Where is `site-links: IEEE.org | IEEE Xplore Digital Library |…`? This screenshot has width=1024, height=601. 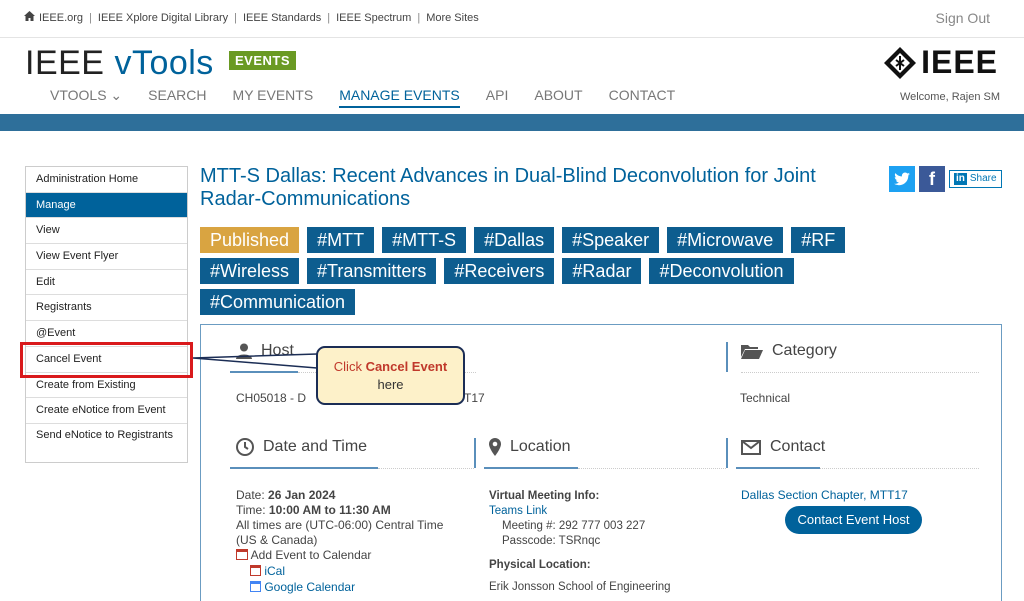
site-links: IEEE.org | IEEE Xplore Digital Library |… is located at coordinates (251, 17).